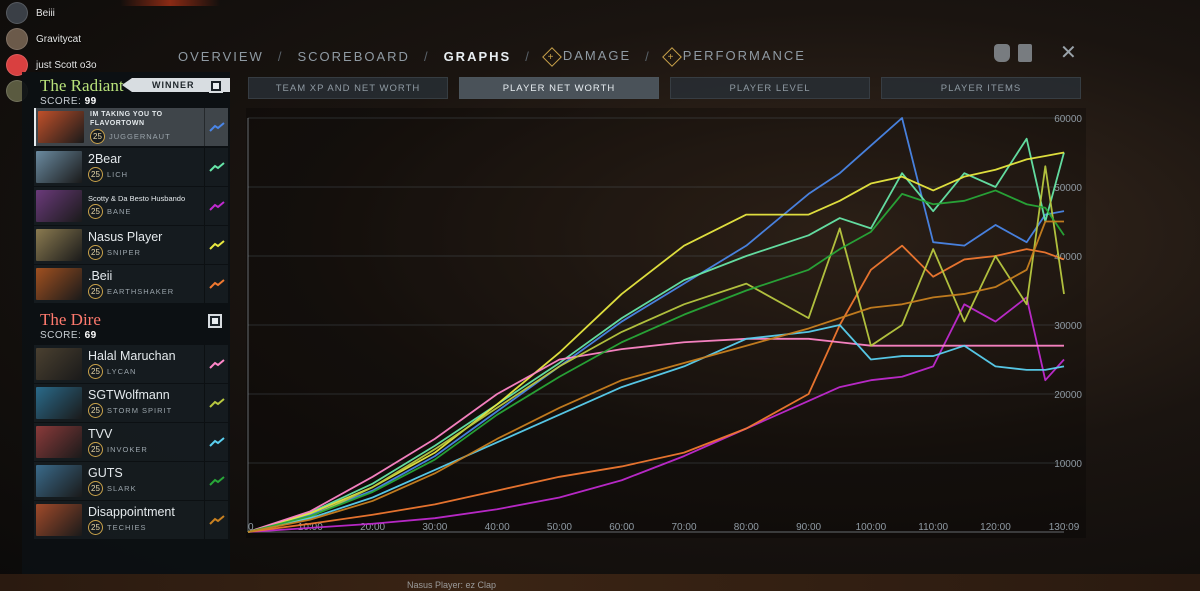 This screenshot has width=1200, height=591. Describe the element at coordinates (124, 252) in the screenshot. I see `hero-name: SNIPER` at that location.